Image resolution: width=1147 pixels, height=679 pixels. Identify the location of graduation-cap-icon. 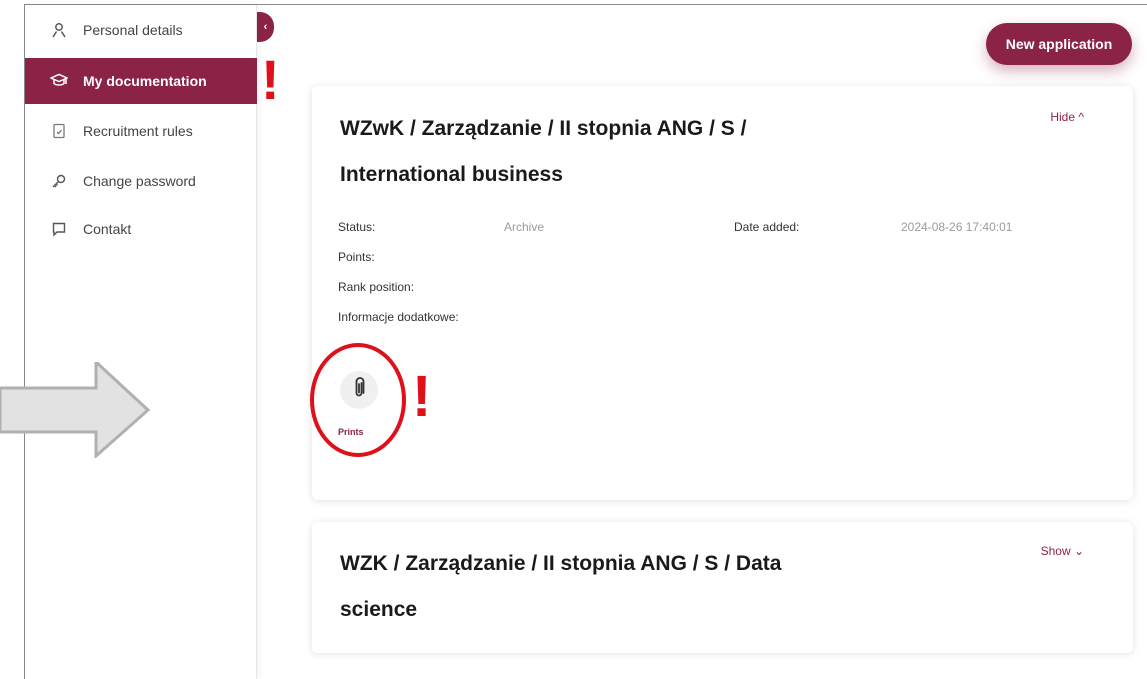
(59, 81).